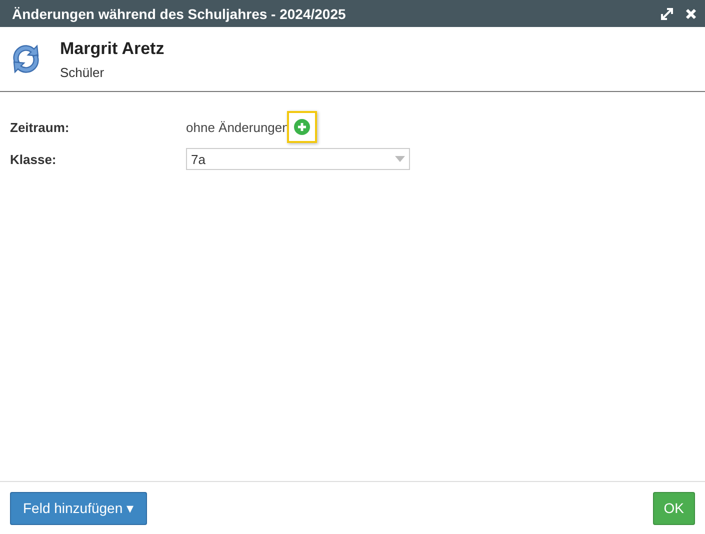 The width and height of the screenshot is (705, 534). What do you see at coordinates (238, 127) in the screenshot?
I see `field-value: ohne Änderungen` at bounding box center [238, 127].